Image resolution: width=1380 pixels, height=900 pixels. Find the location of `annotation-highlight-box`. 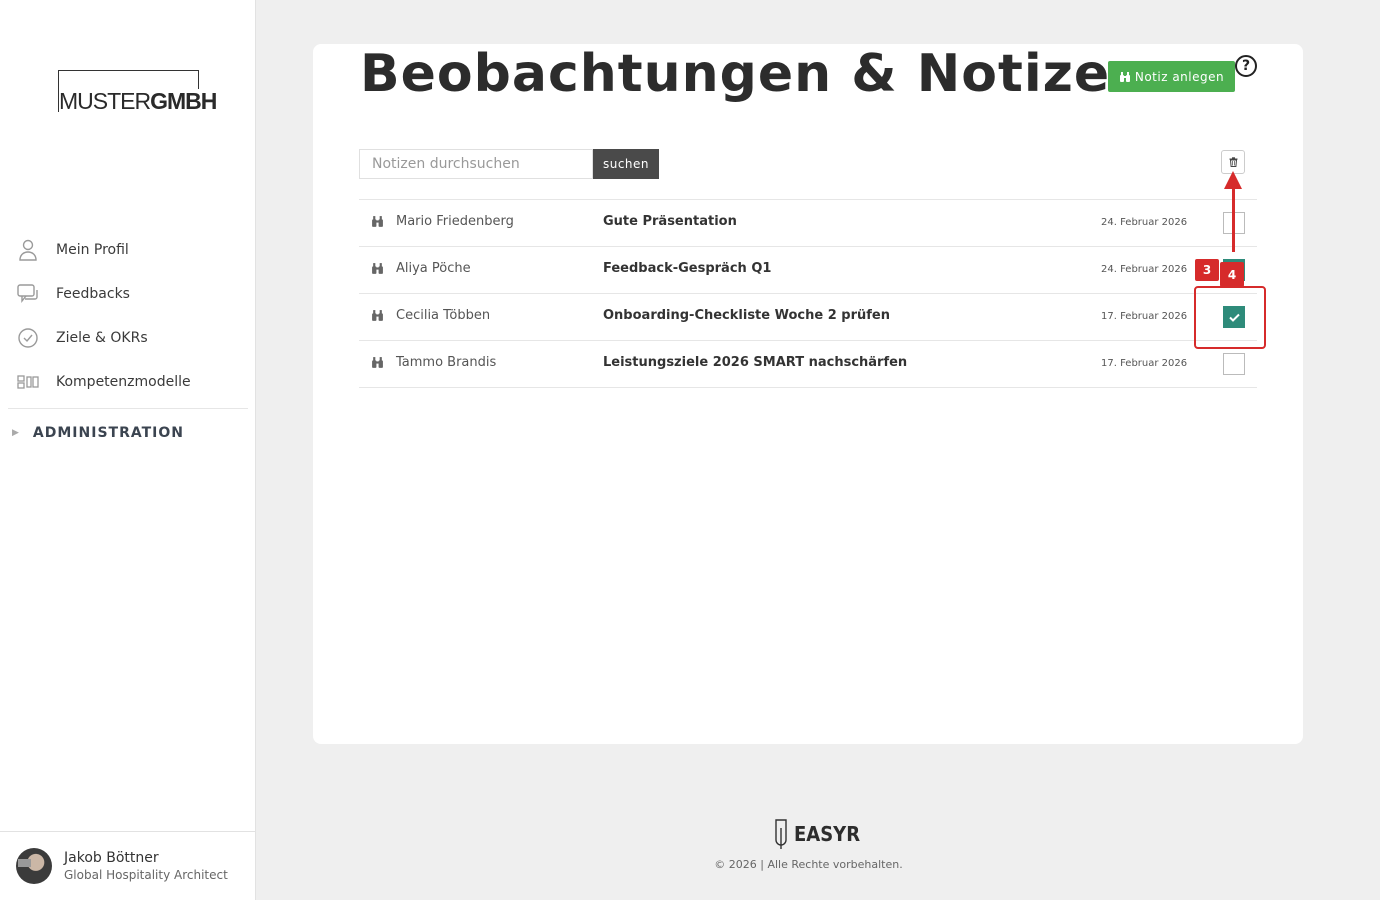

annotation-highlight-box is located at coordinates (1230, 317).